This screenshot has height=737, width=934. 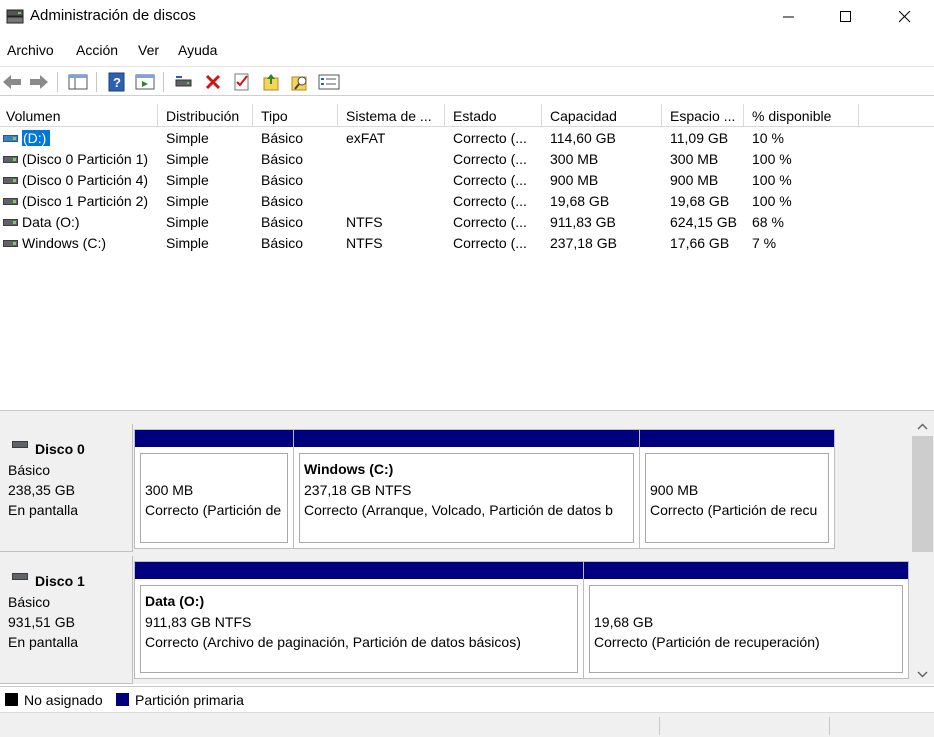 I want to click on chevron-down-icon, so click(x=922, y=674).